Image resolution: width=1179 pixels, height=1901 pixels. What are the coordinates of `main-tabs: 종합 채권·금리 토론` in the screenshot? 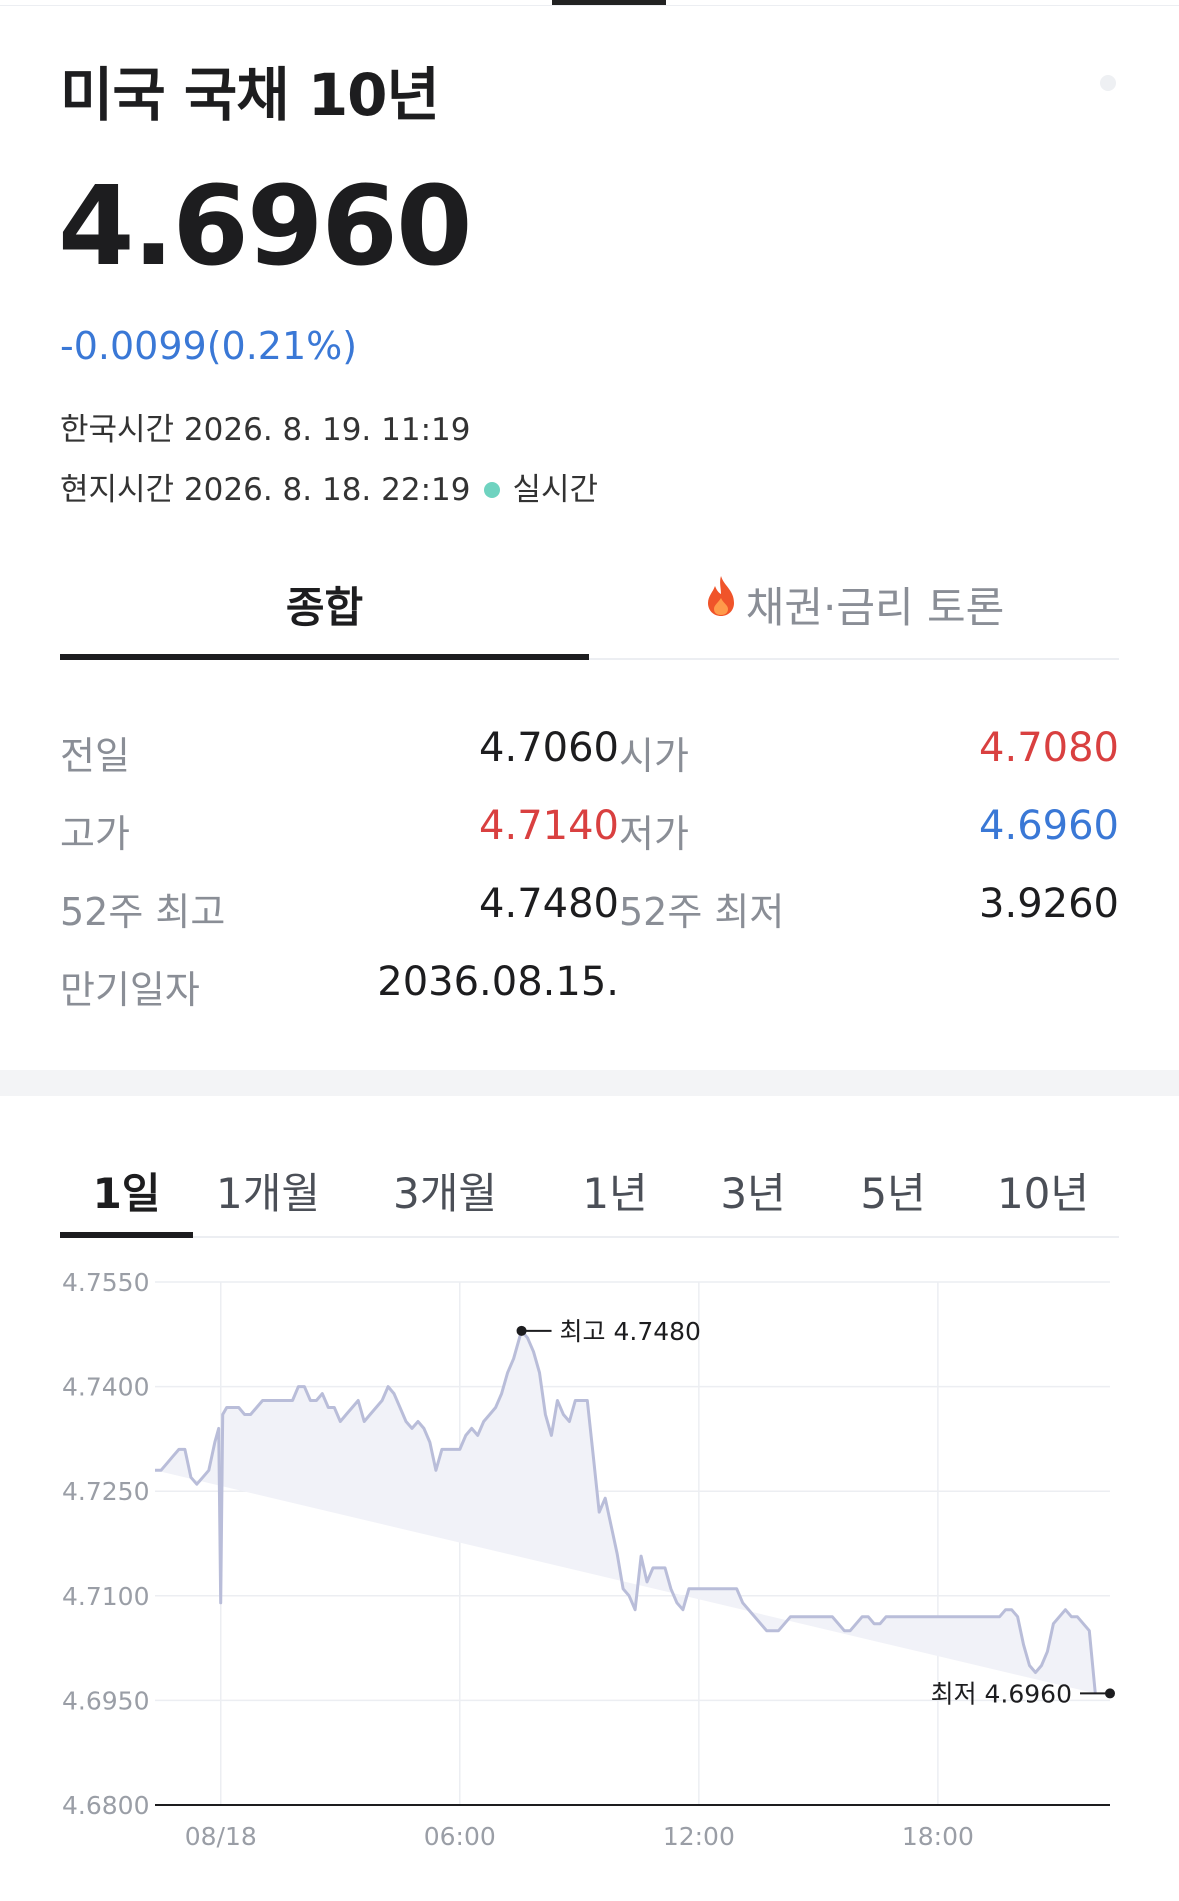 It's located at (589, 610).